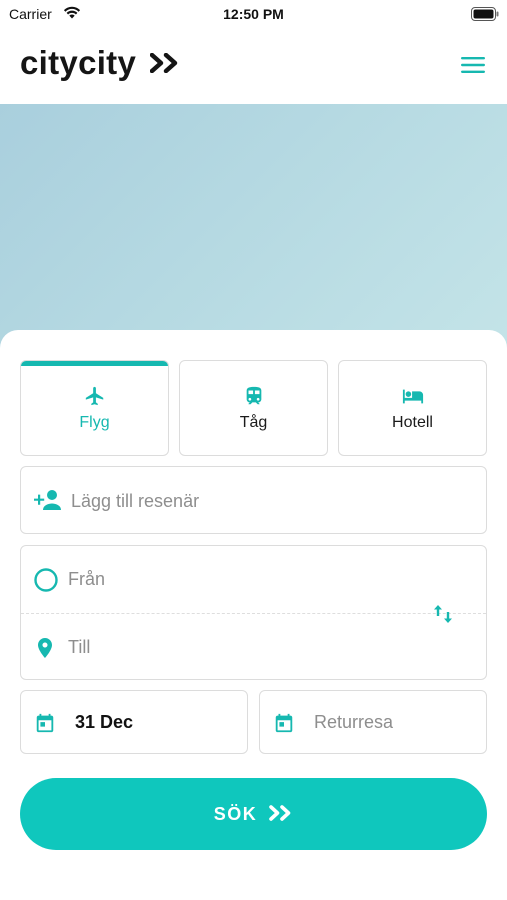 The width and height of the screenshot is (507, 900). I want to click on logo-text: citycity, so click(78, 62).